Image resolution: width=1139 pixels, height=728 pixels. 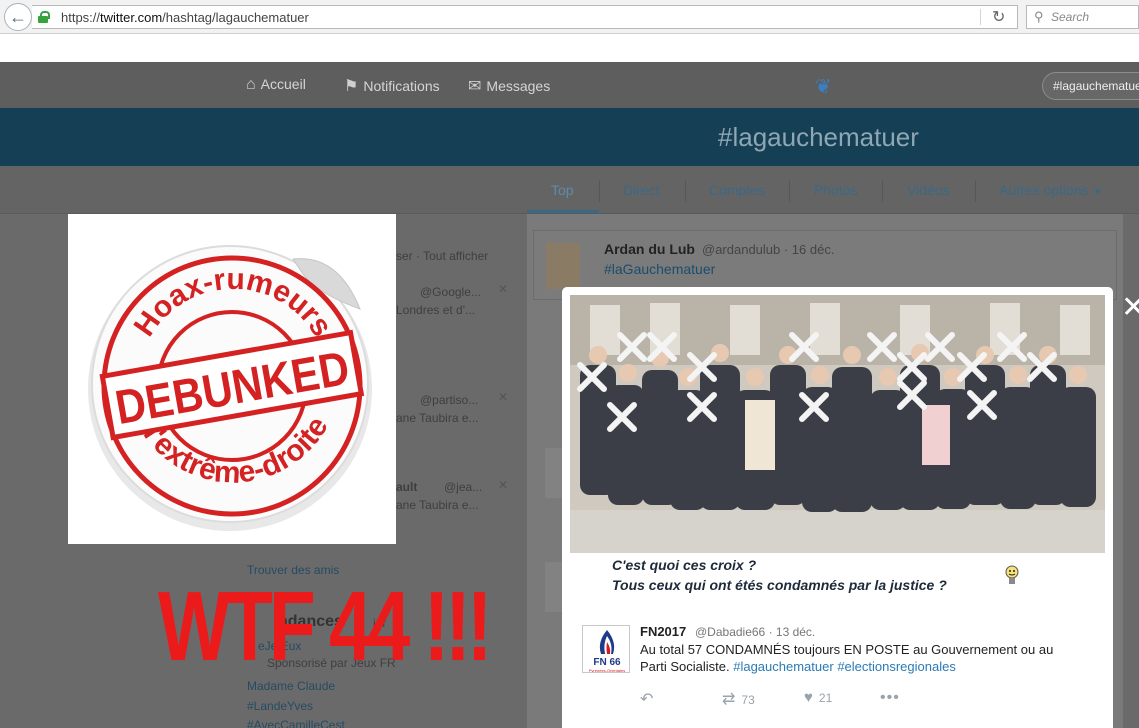 What do you see at coordinates (818, 137) in the screenshot?
I see `page-title: #lagauchematuer` at bounding box center [818, 137].